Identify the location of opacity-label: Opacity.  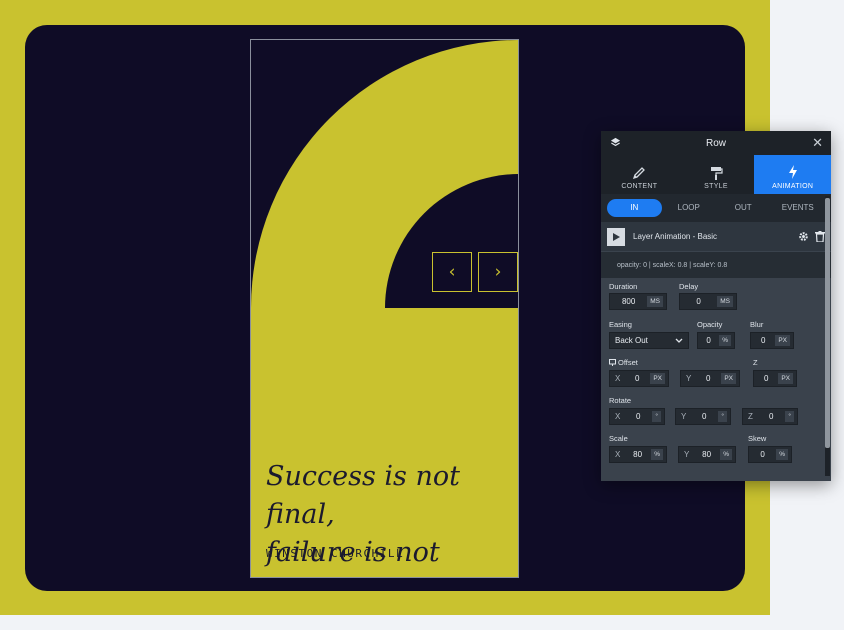
(710, 324).